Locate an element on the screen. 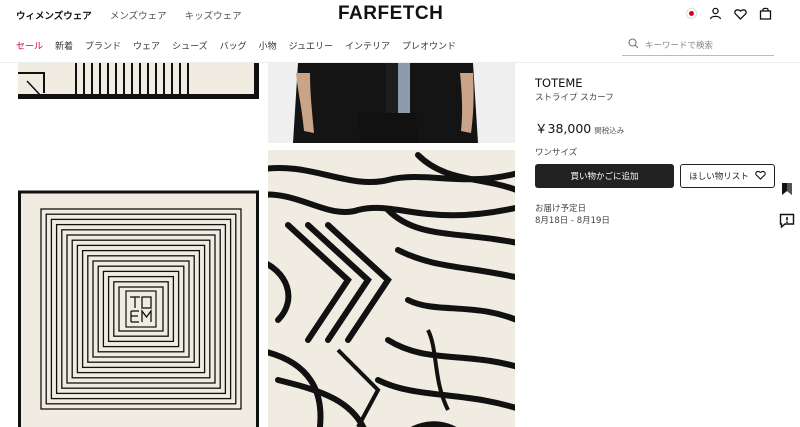 The image size is (800, 427). category-accessories: 小物 is located at coordinates (268, 45).